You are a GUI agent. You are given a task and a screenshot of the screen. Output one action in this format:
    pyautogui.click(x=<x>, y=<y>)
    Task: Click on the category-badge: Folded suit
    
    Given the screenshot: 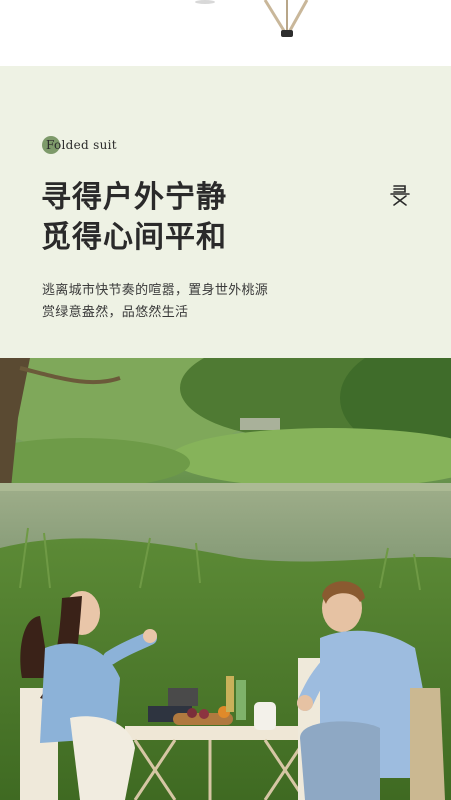 What is the action you would take?
    pyautogui.click(x=79, y=145)
    